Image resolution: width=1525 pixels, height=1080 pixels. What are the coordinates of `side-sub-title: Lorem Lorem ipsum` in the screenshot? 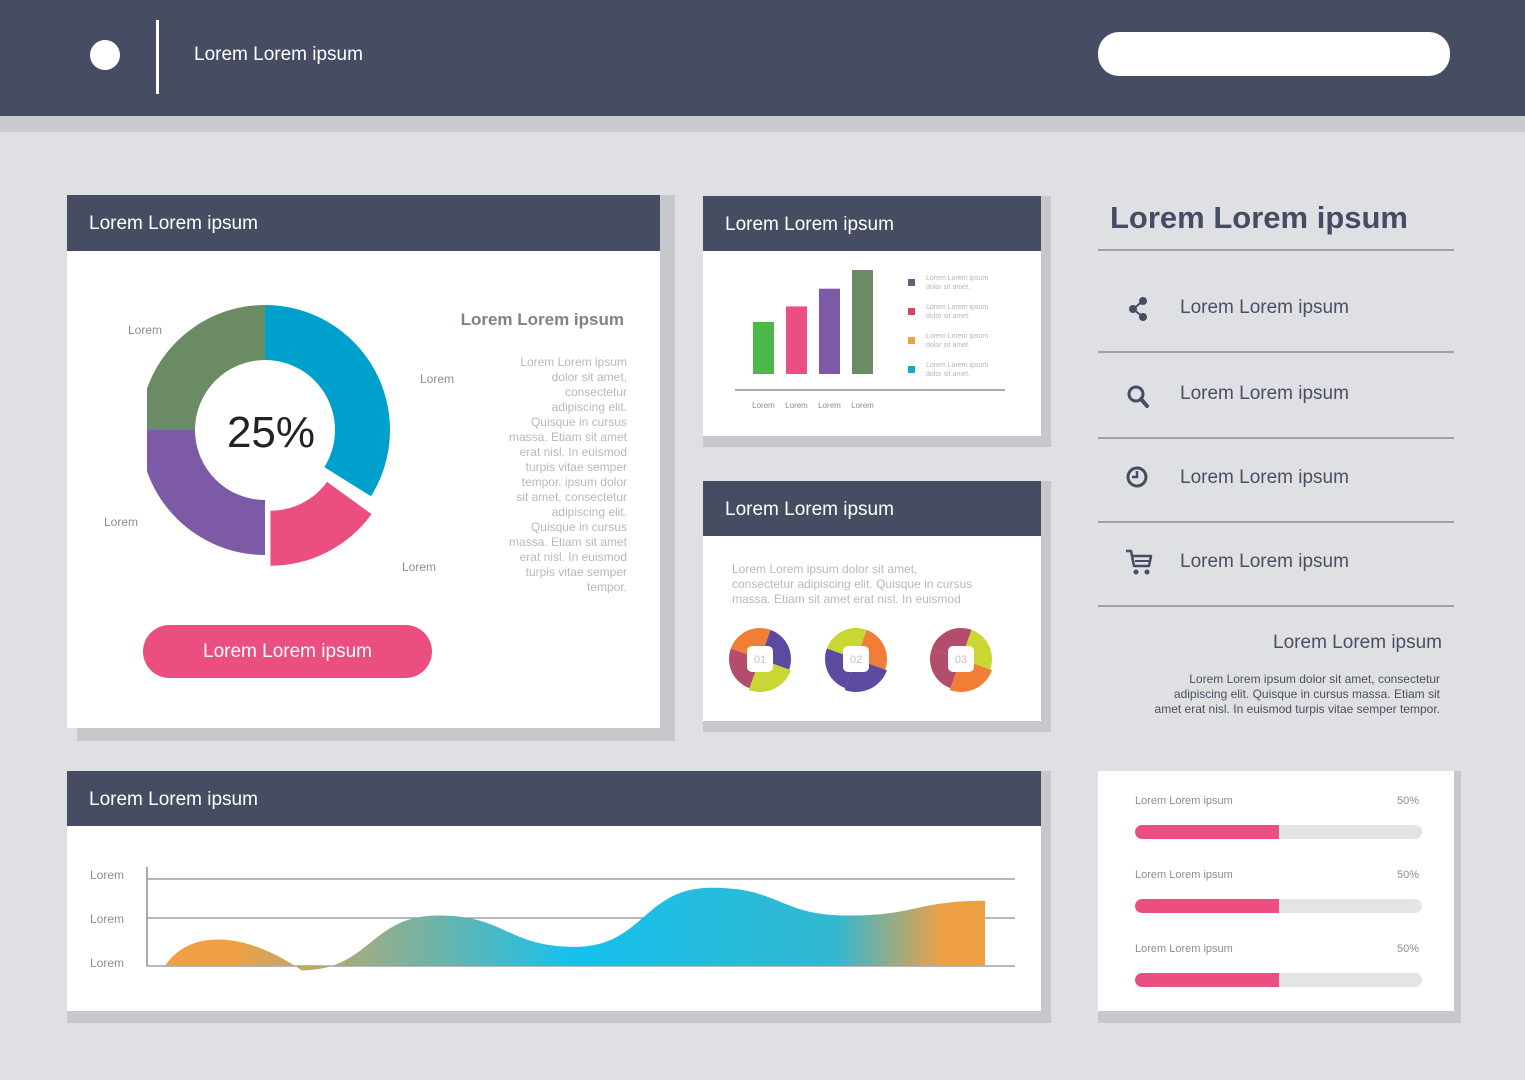 It's located at (1357, 642).